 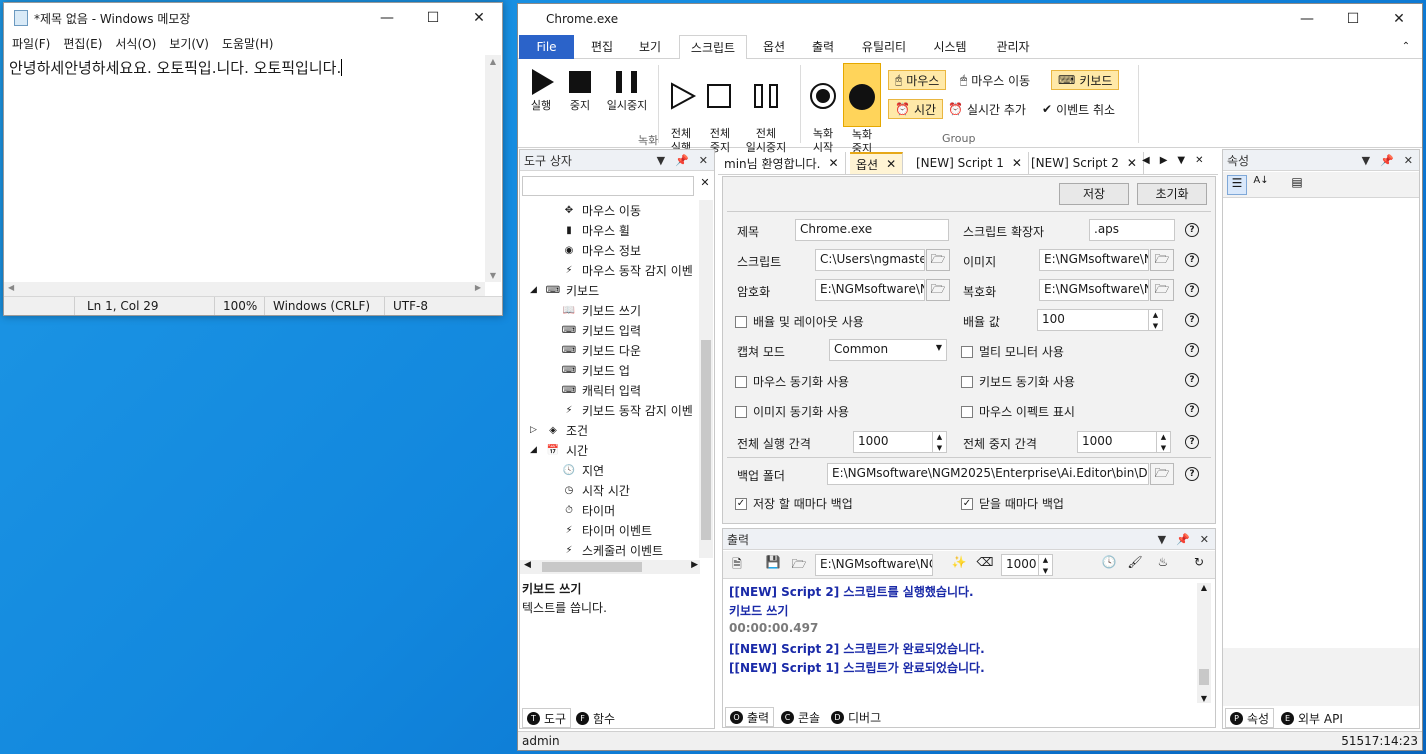 I want to click on tree-hscrollbar: ◀ ▶, so click(x=610, y=567).